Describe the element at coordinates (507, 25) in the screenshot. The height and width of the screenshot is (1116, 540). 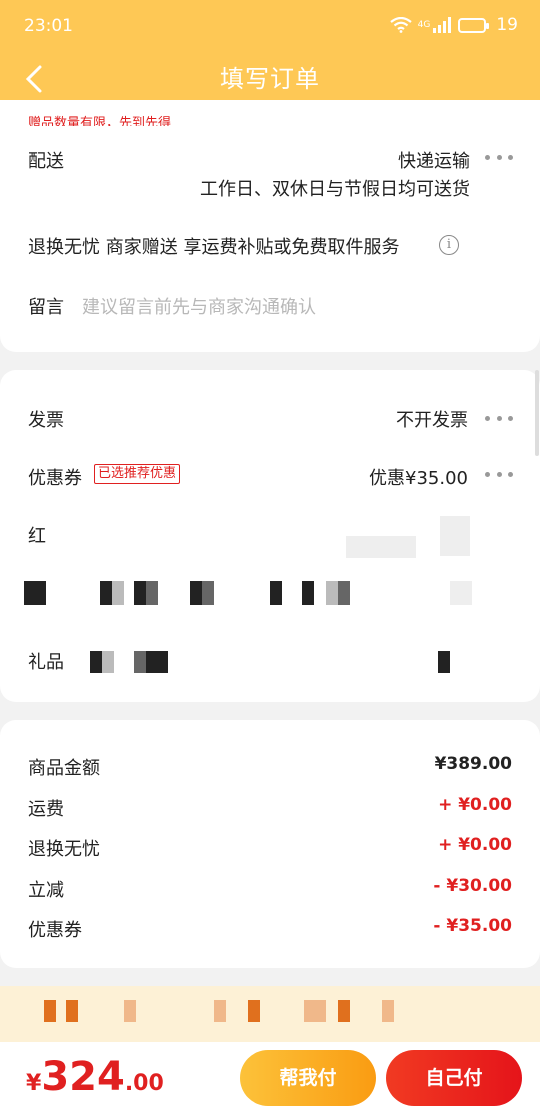
I see `battery-level: 19` at that location.